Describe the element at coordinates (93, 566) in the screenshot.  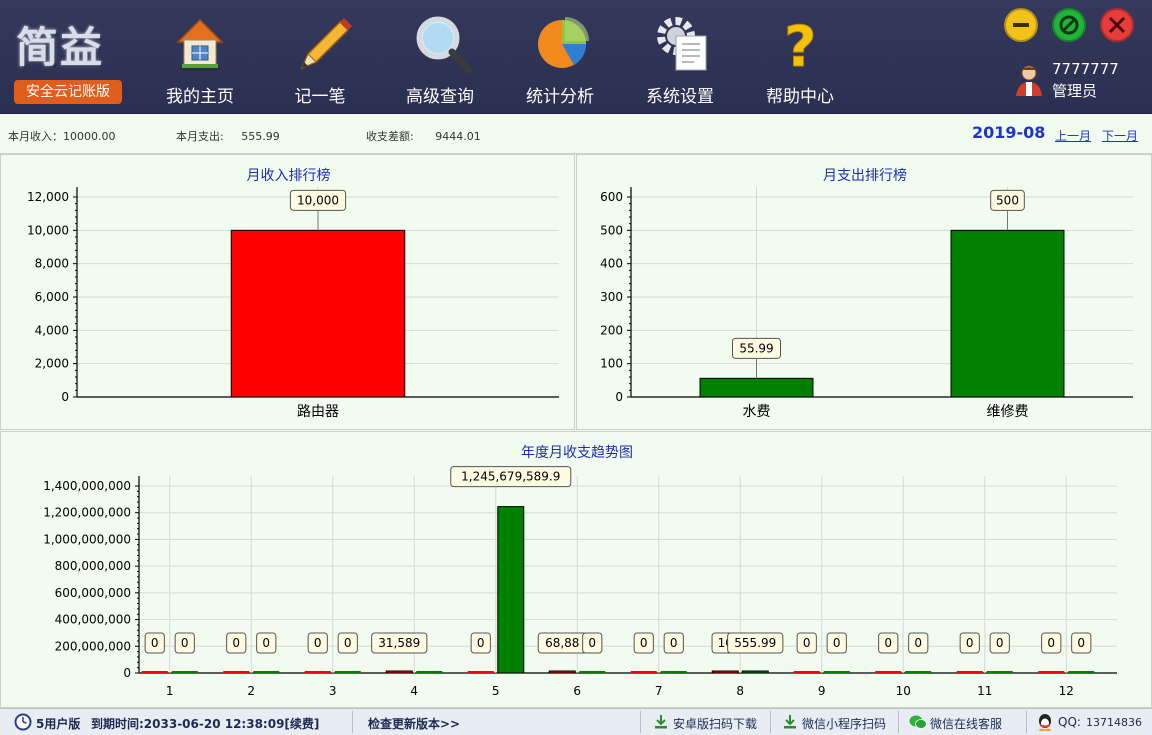
I see `y-tick-label: 800,000,000` at that location.